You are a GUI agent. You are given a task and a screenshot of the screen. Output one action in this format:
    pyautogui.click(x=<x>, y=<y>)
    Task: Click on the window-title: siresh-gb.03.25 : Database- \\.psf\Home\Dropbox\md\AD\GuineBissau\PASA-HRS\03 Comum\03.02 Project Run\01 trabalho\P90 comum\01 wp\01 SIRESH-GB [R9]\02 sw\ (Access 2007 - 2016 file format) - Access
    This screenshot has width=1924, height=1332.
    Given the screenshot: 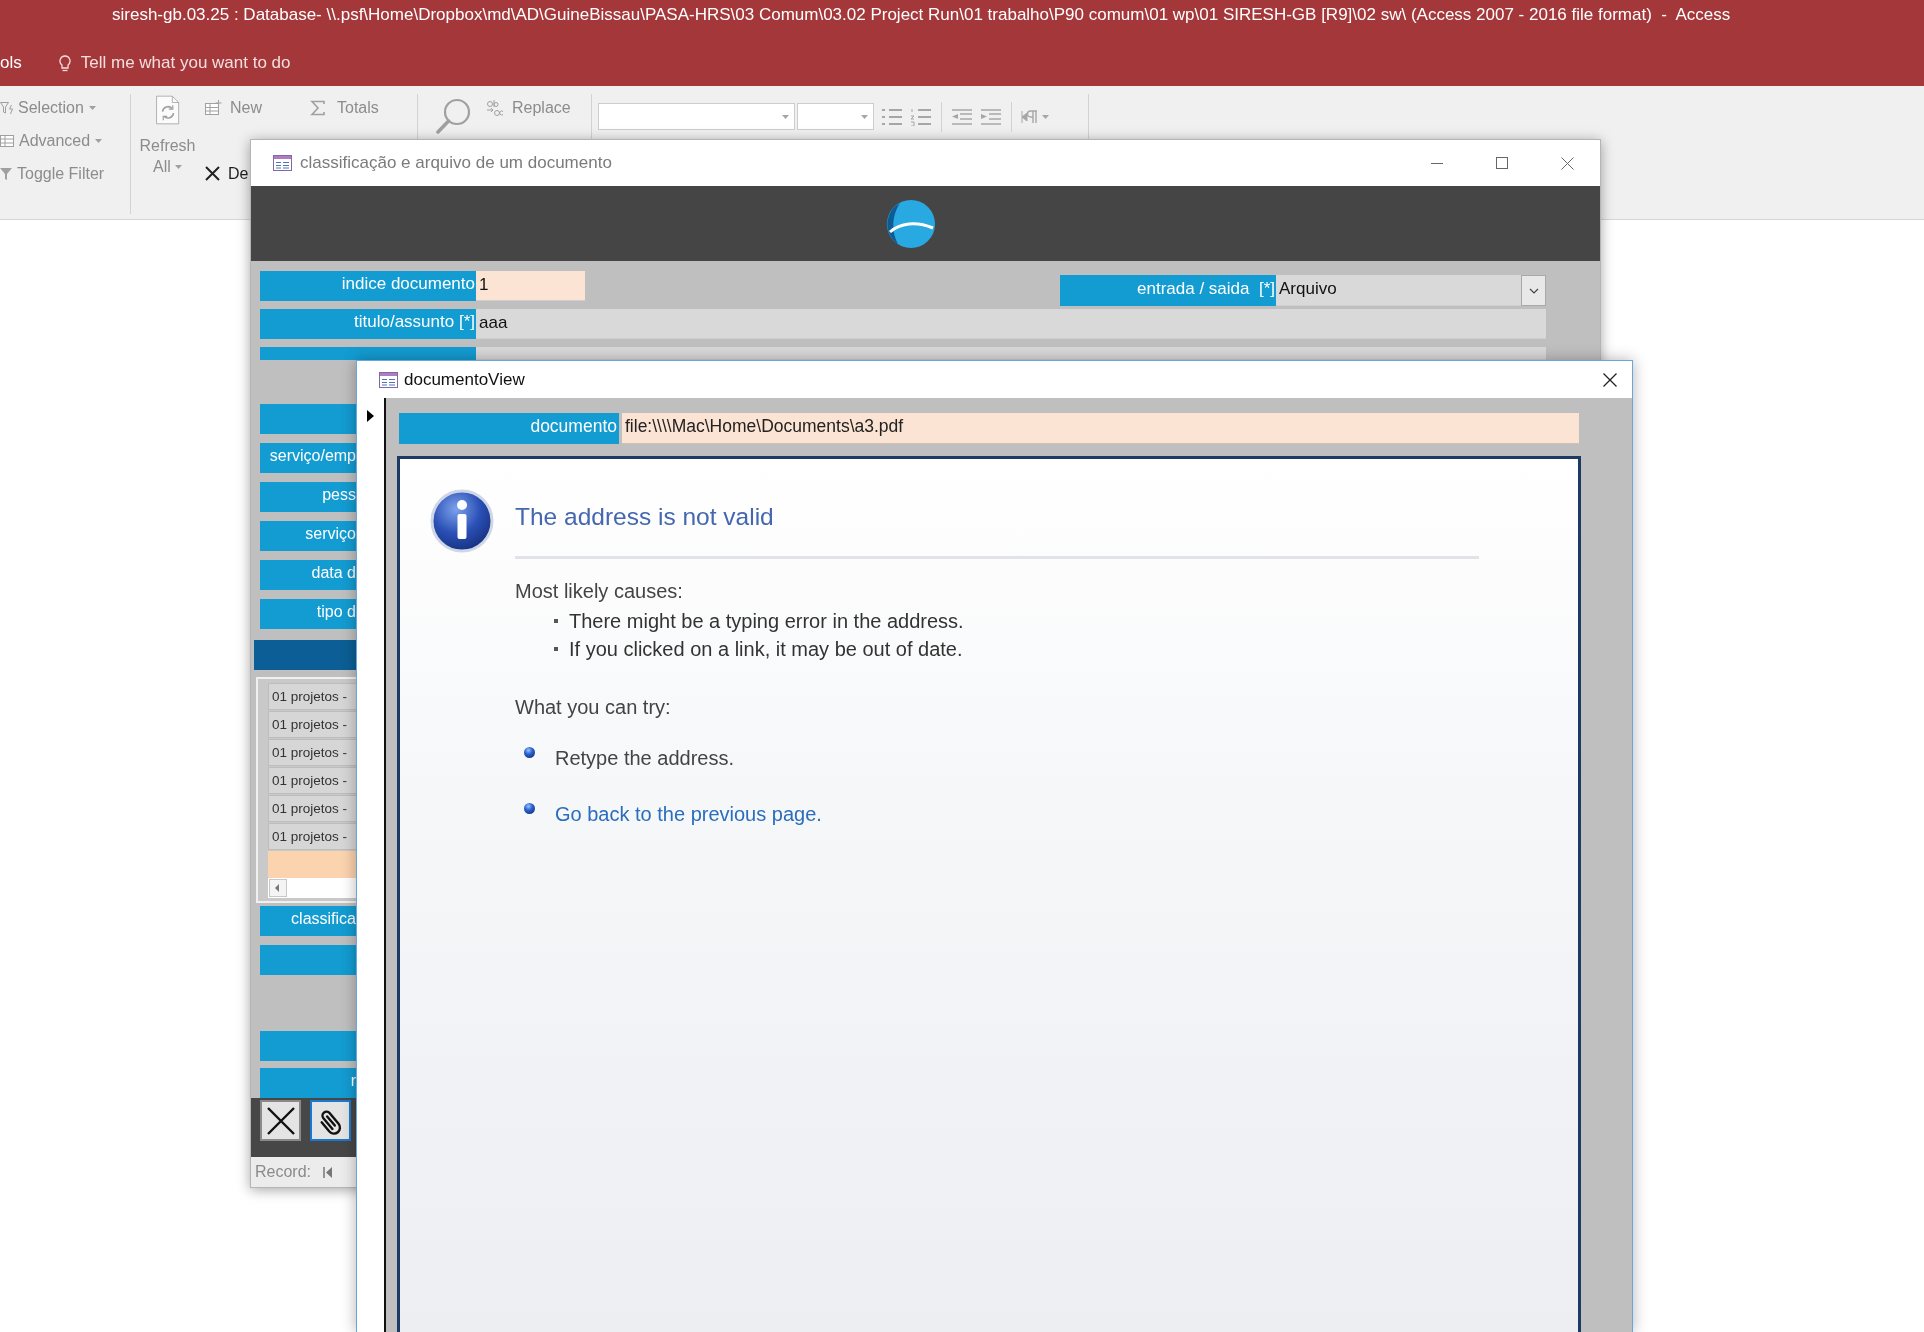 What is the action you would take?
    pyautogui.click(x=921, y=15)
    